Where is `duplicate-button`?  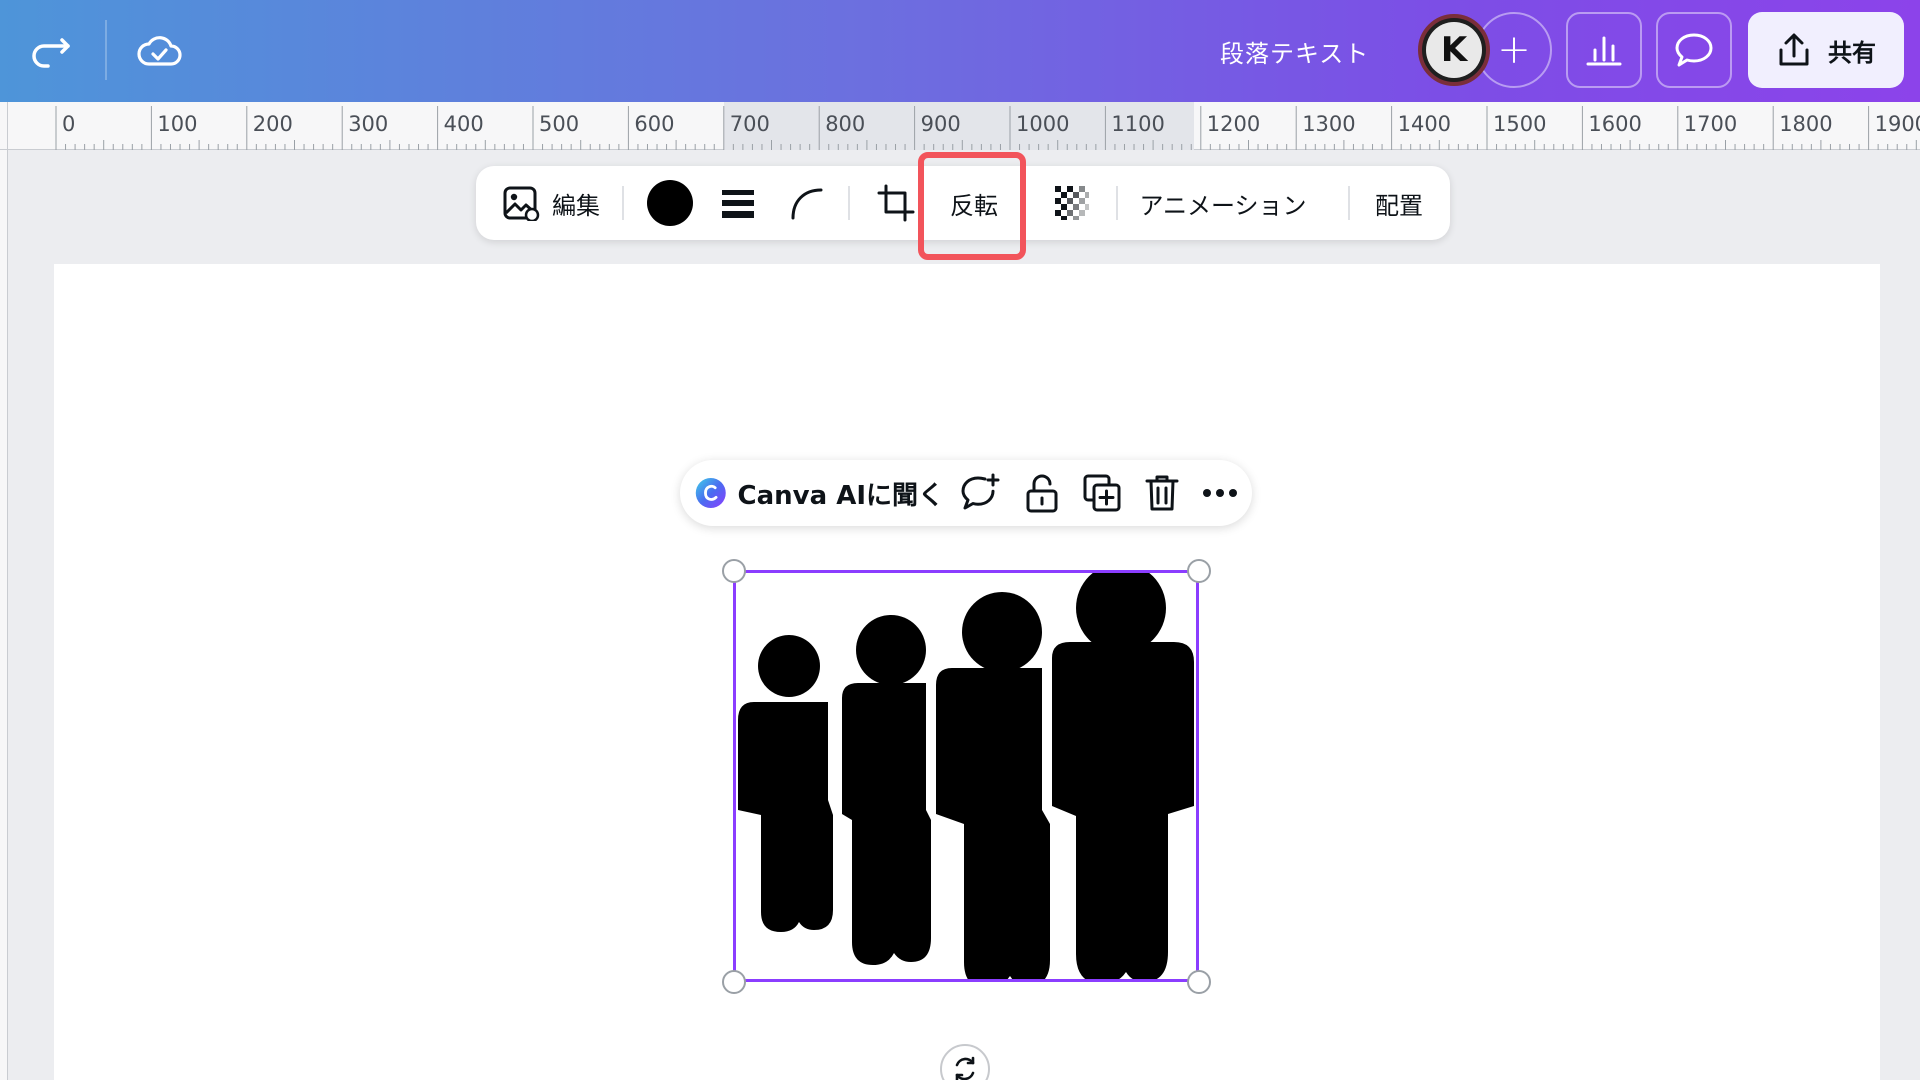 duplicate-button is located at coordinates (1102, 493).